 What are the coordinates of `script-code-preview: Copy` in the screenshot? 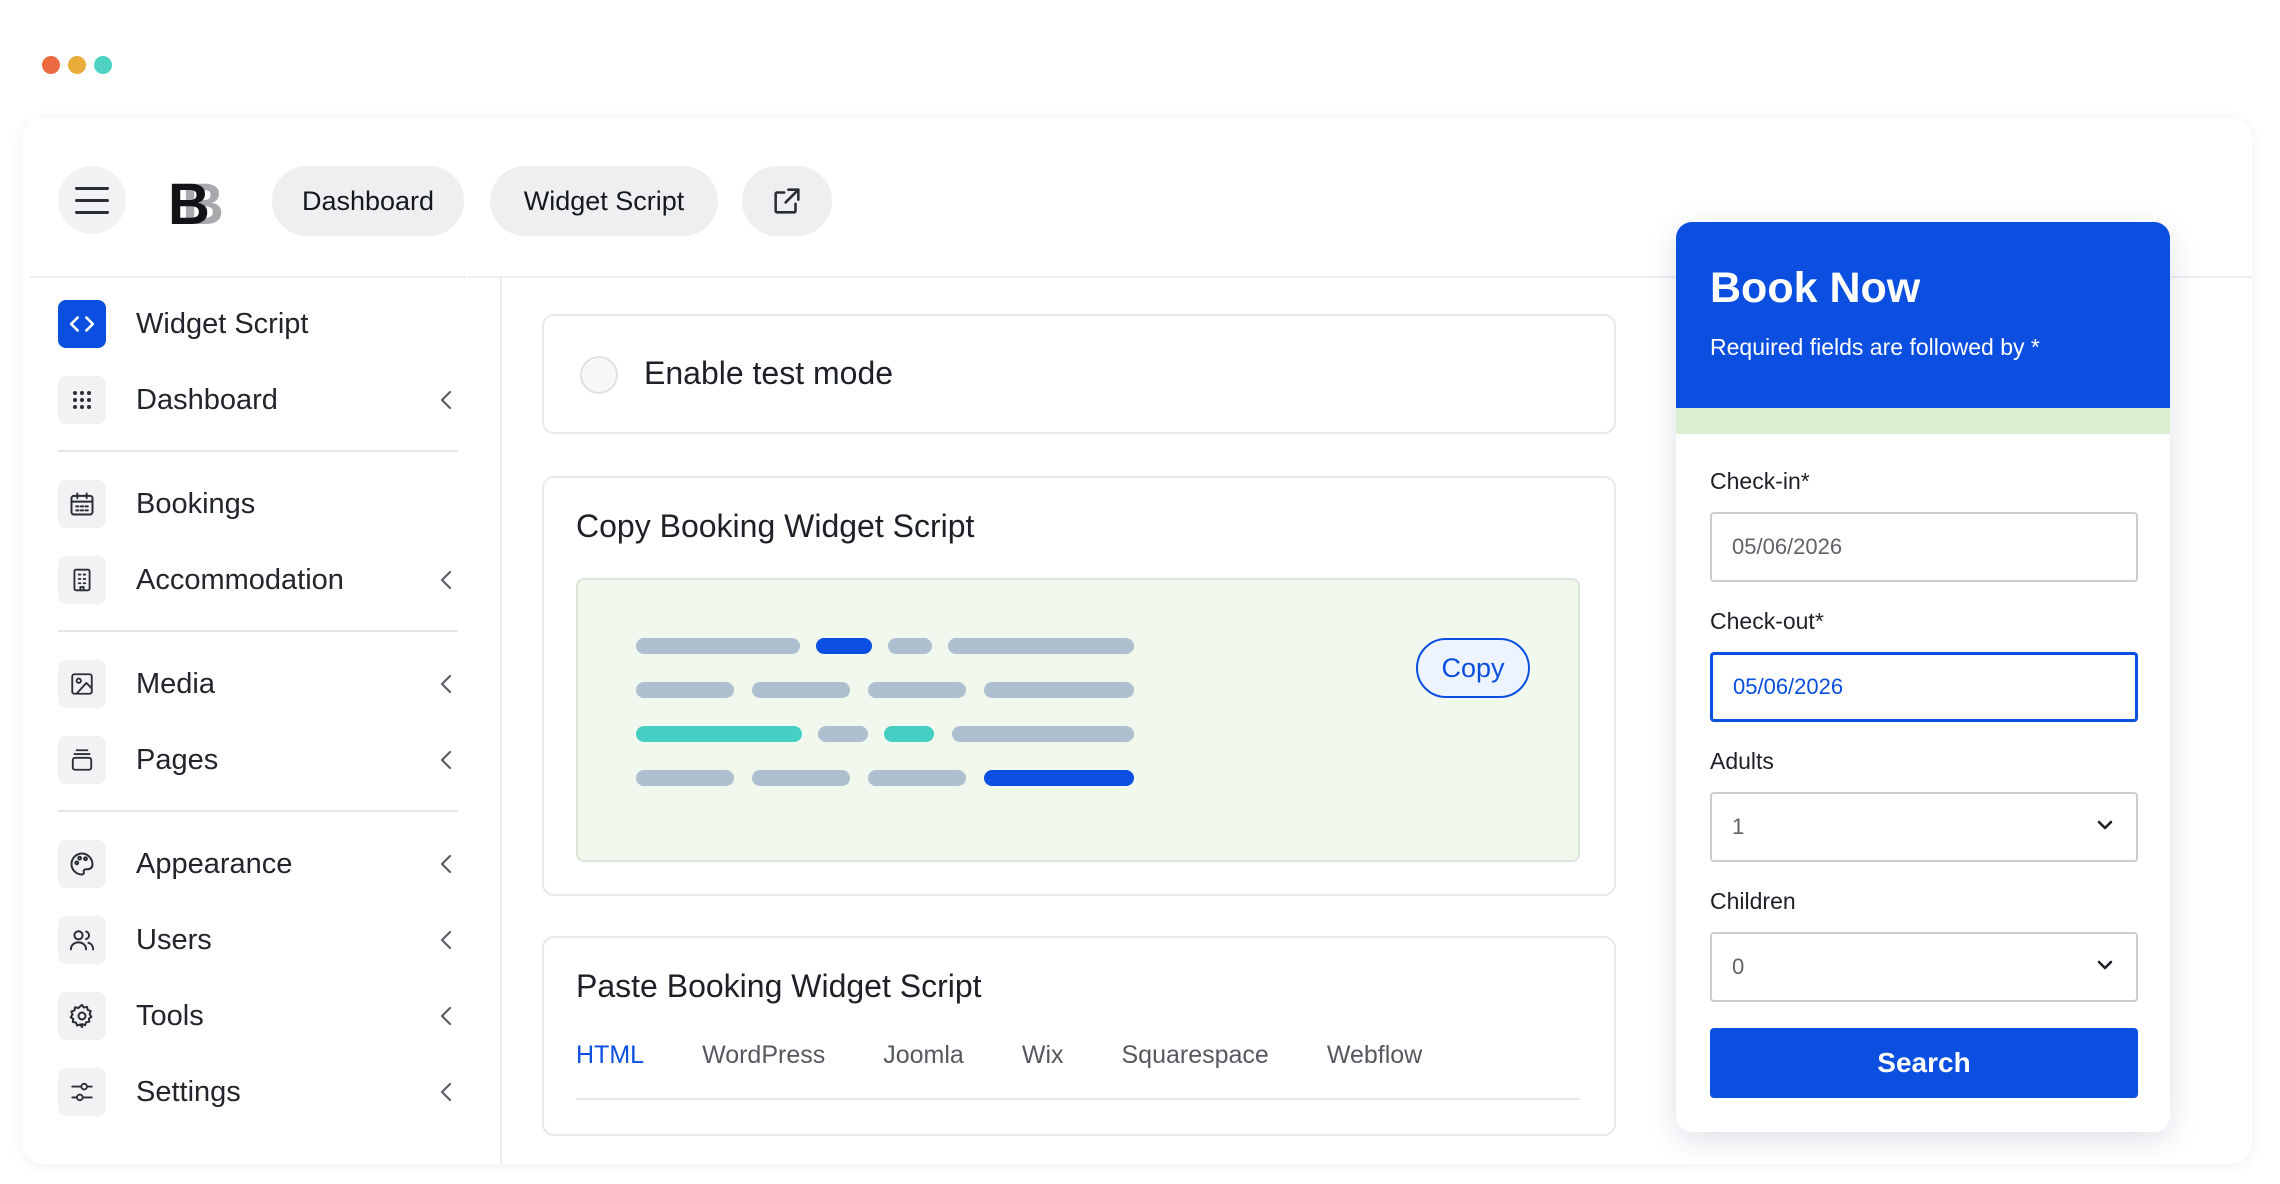 It's located at (1078, 720).